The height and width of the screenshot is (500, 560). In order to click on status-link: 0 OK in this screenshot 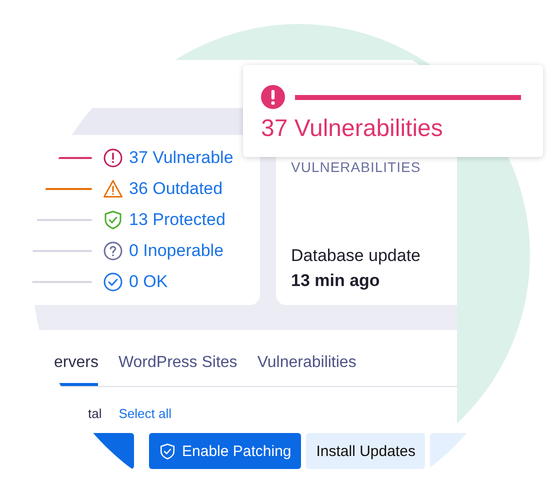, I will do `click(148, 282)`.